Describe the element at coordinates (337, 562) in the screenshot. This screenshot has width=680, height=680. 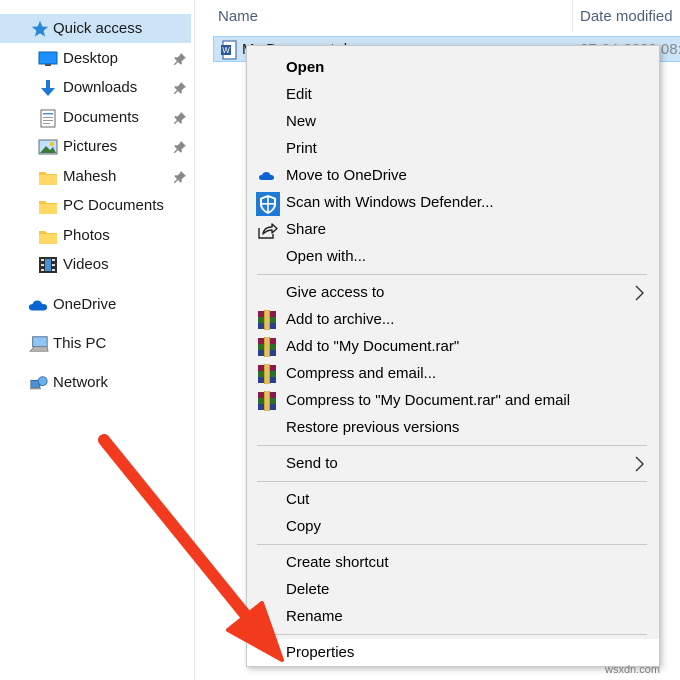
I see `menu-item-label: Create shortcut` at that location.